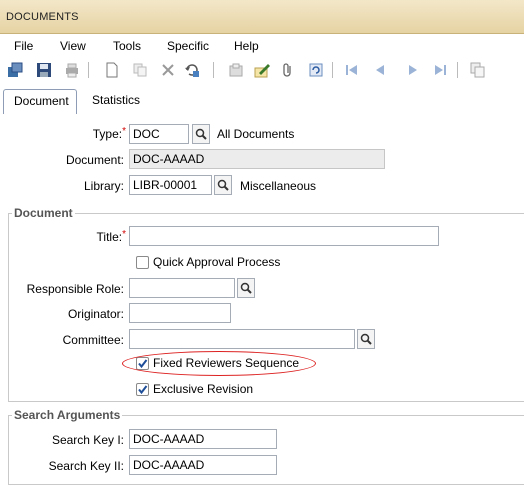 This screenshot has width=524, height=487. I want to click on committee-lookup-button, so click(366, 339).